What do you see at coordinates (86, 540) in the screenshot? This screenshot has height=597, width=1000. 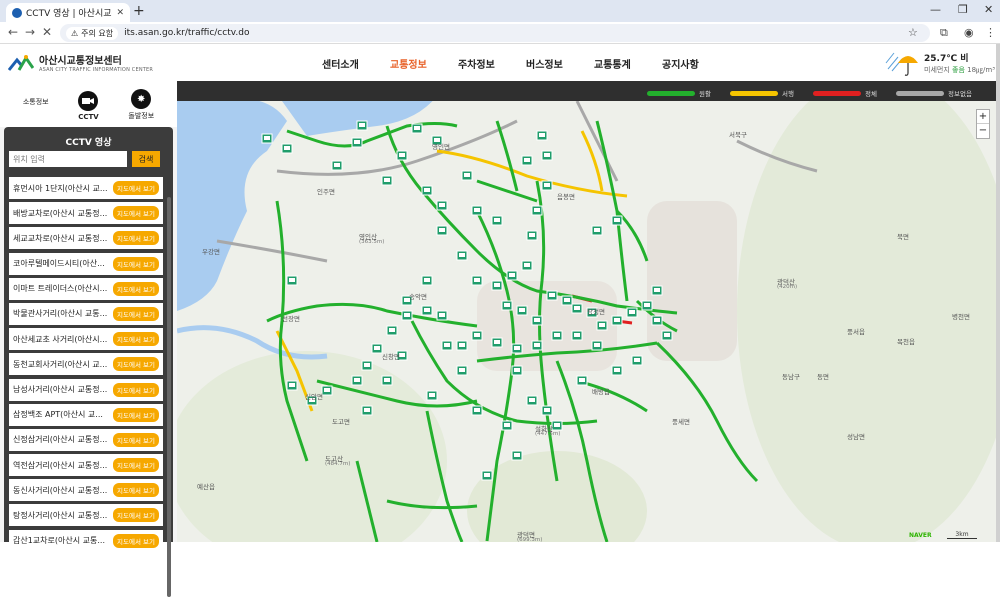 I see `cctv-list-item: 갑산1교차로(아산시 교통... 지도에서 보기` at bounding box center [86, 540].